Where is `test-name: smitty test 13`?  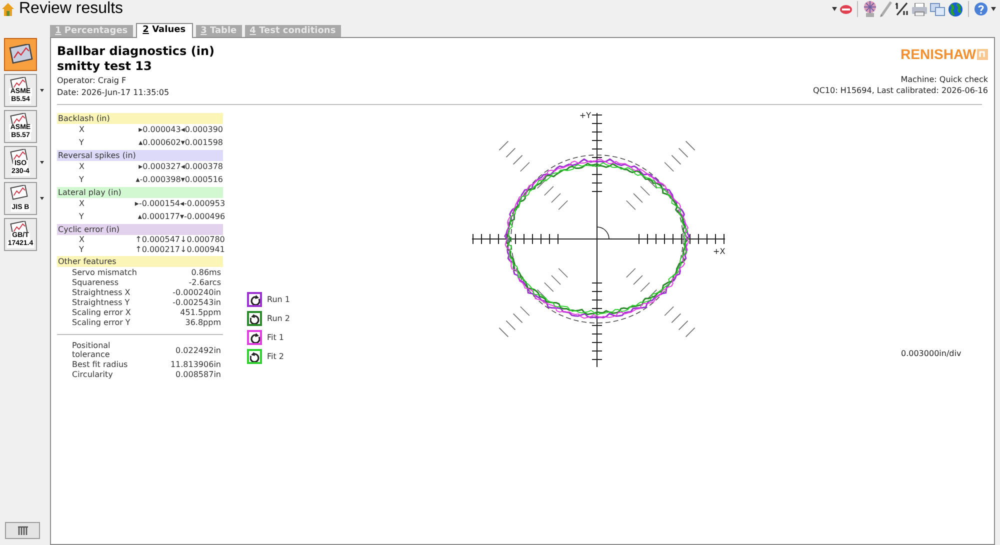 test-name: smitty test 13 is located at coordinates (105, 66).